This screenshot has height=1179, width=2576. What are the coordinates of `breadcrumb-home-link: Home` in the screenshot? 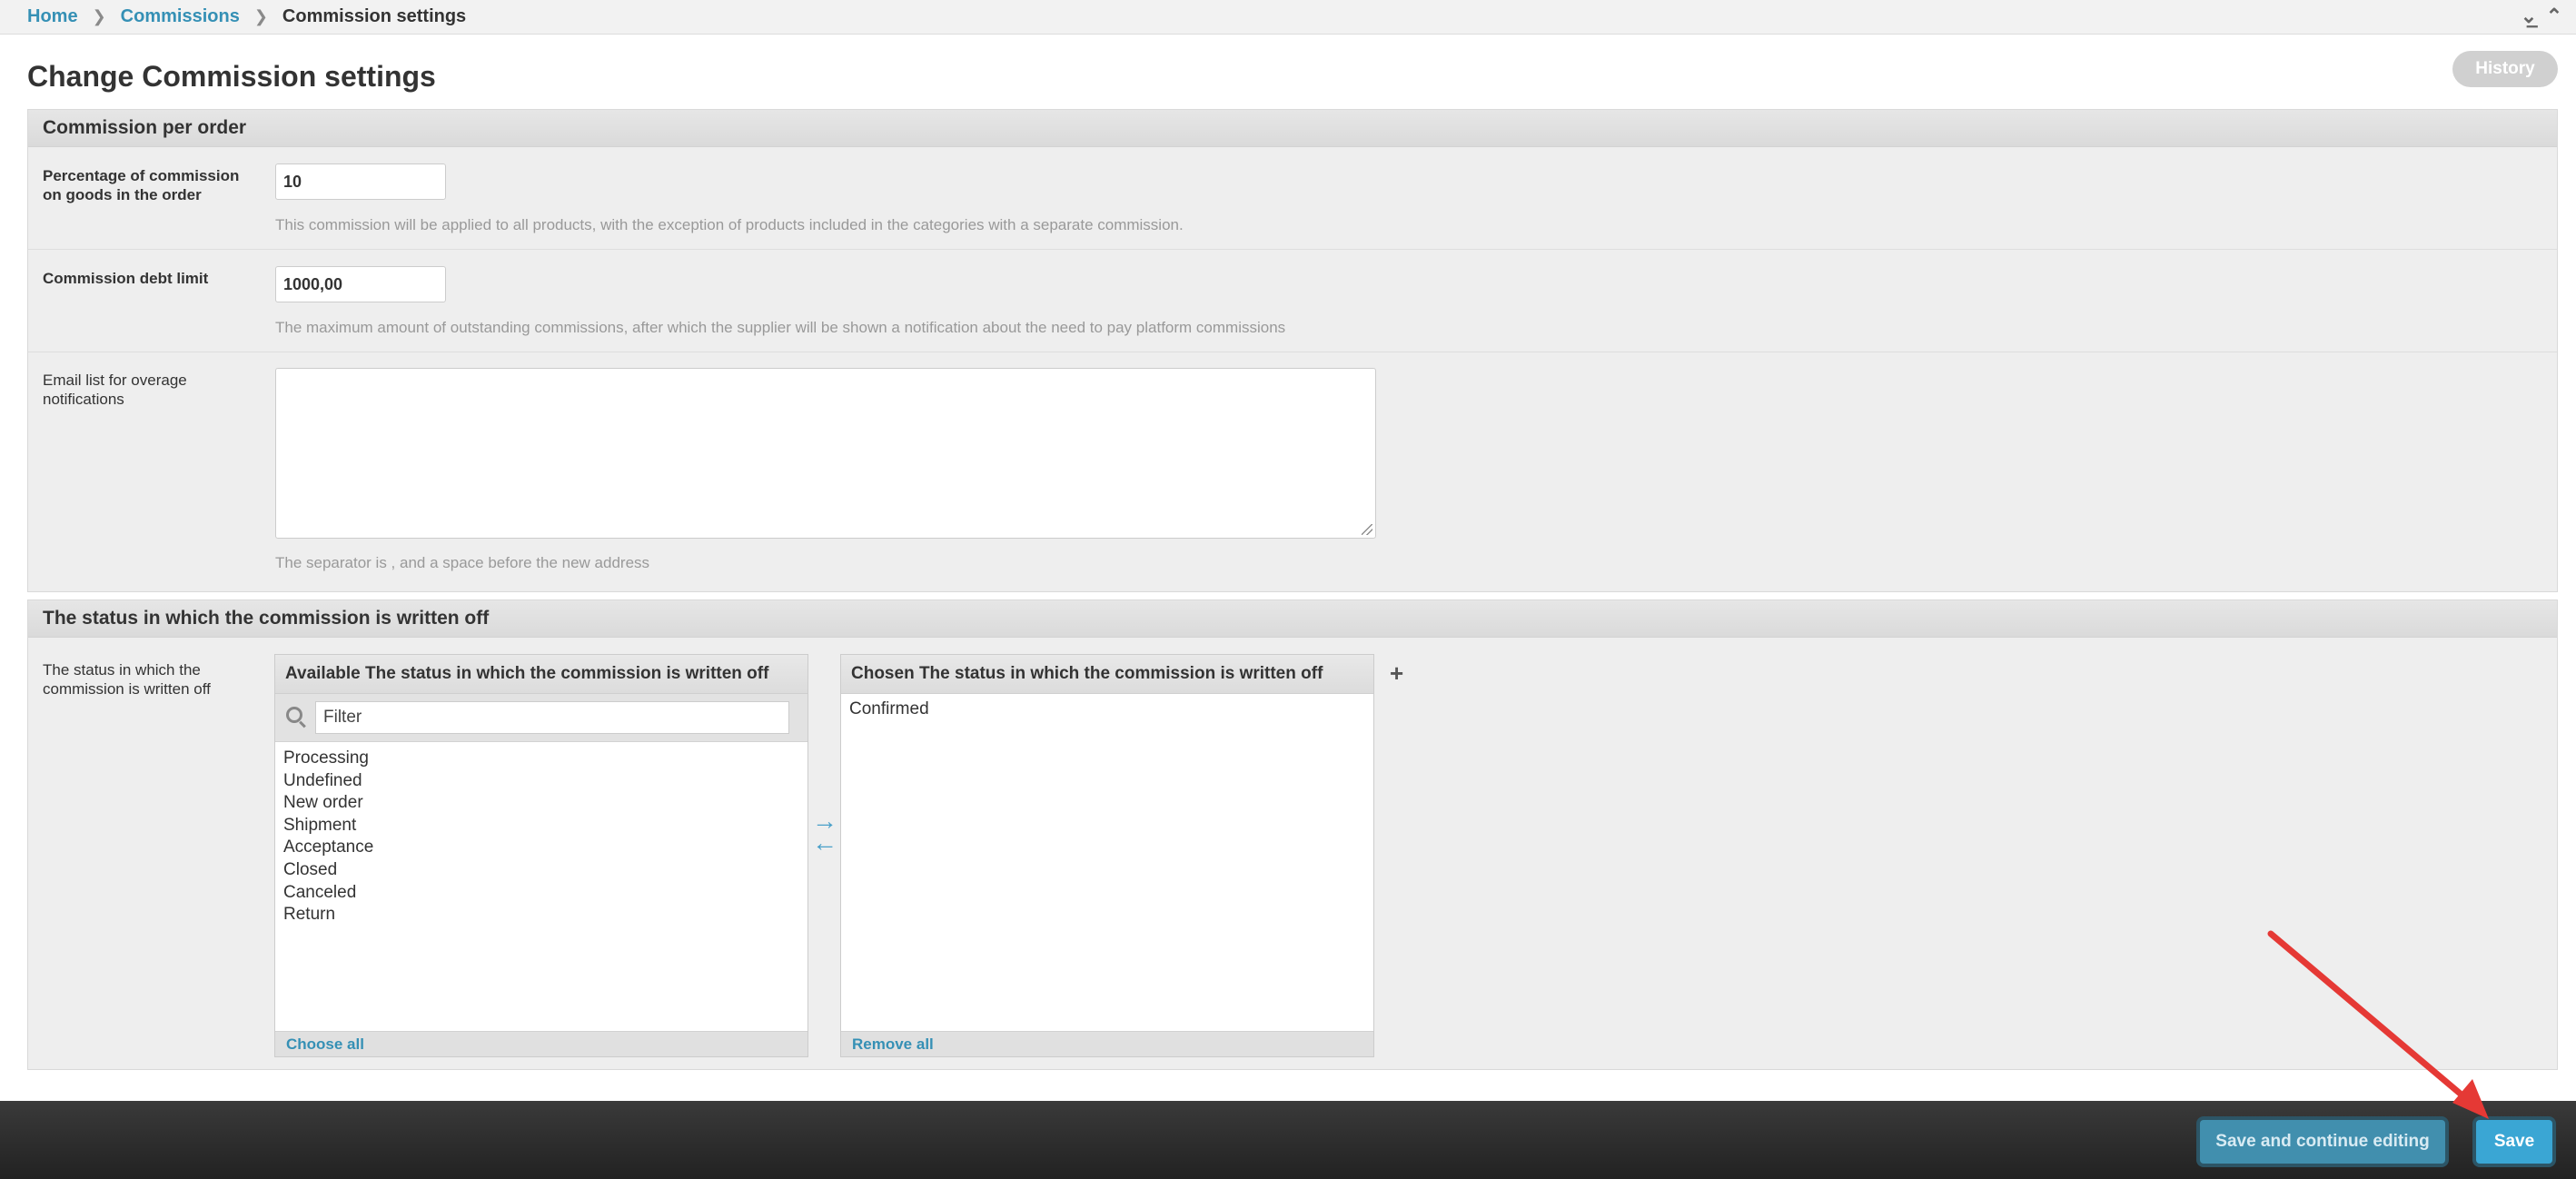 It's located at (52, 16).